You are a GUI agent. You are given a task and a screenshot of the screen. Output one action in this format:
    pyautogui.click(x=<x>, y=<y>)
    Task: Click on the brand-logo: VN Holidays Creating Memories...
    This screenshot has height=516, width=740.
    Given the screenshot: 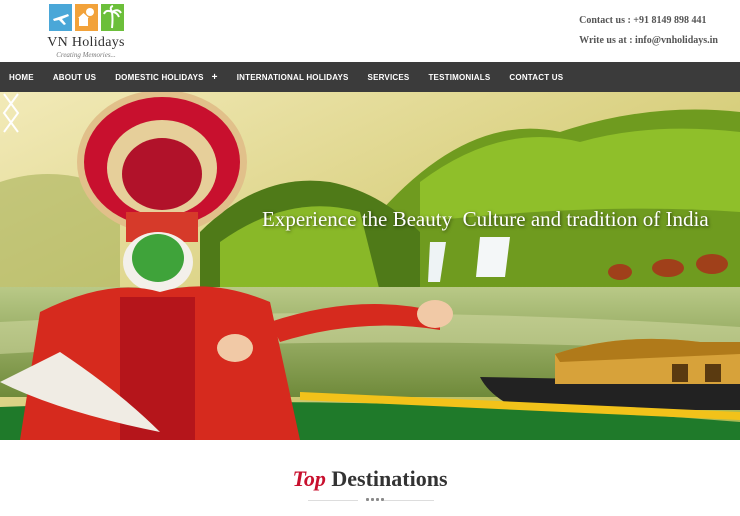 What is the action you would take?
    pyautogui.click(x=86, y=32)
    